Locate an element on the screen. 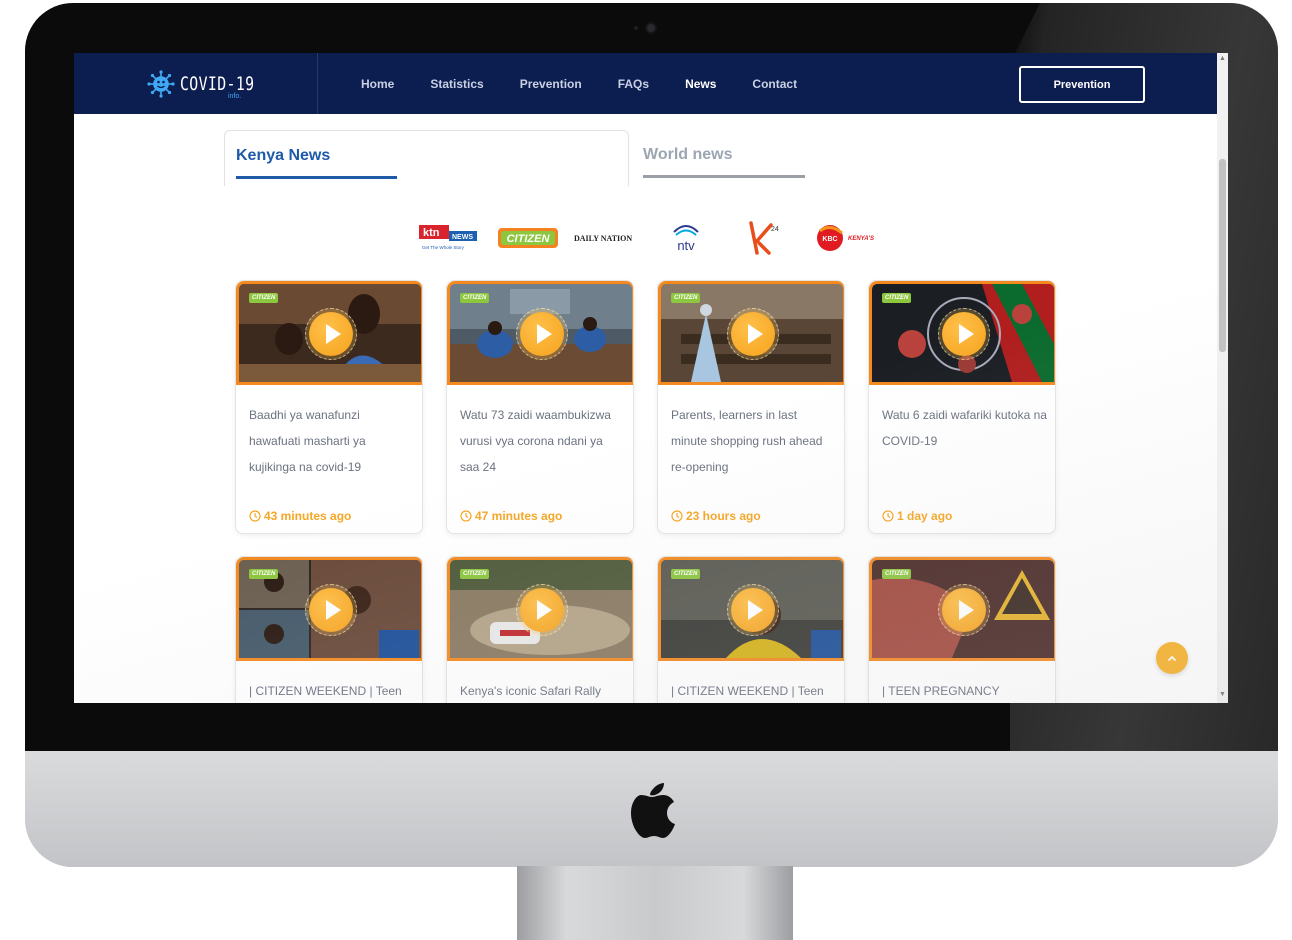  tab-kenya-label: Kenya News is located at coordinates (283, 155).